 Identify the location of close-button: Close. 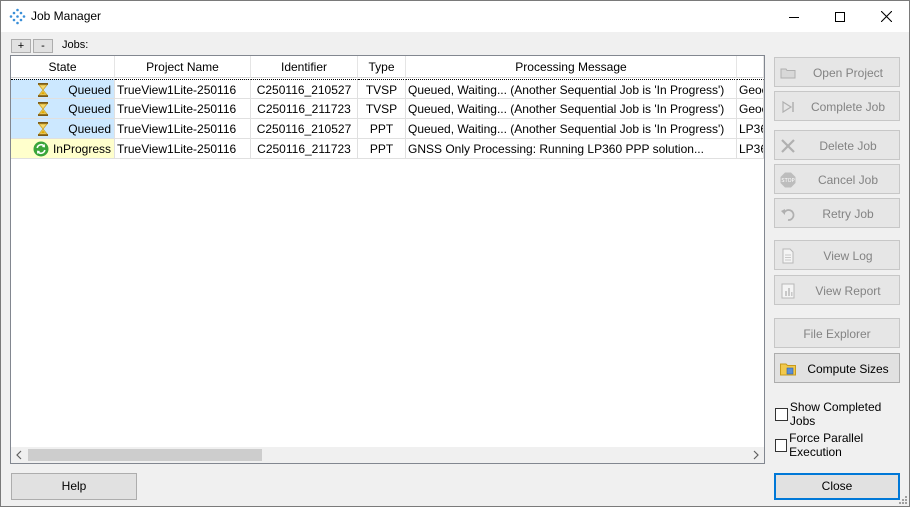
(837, 486).